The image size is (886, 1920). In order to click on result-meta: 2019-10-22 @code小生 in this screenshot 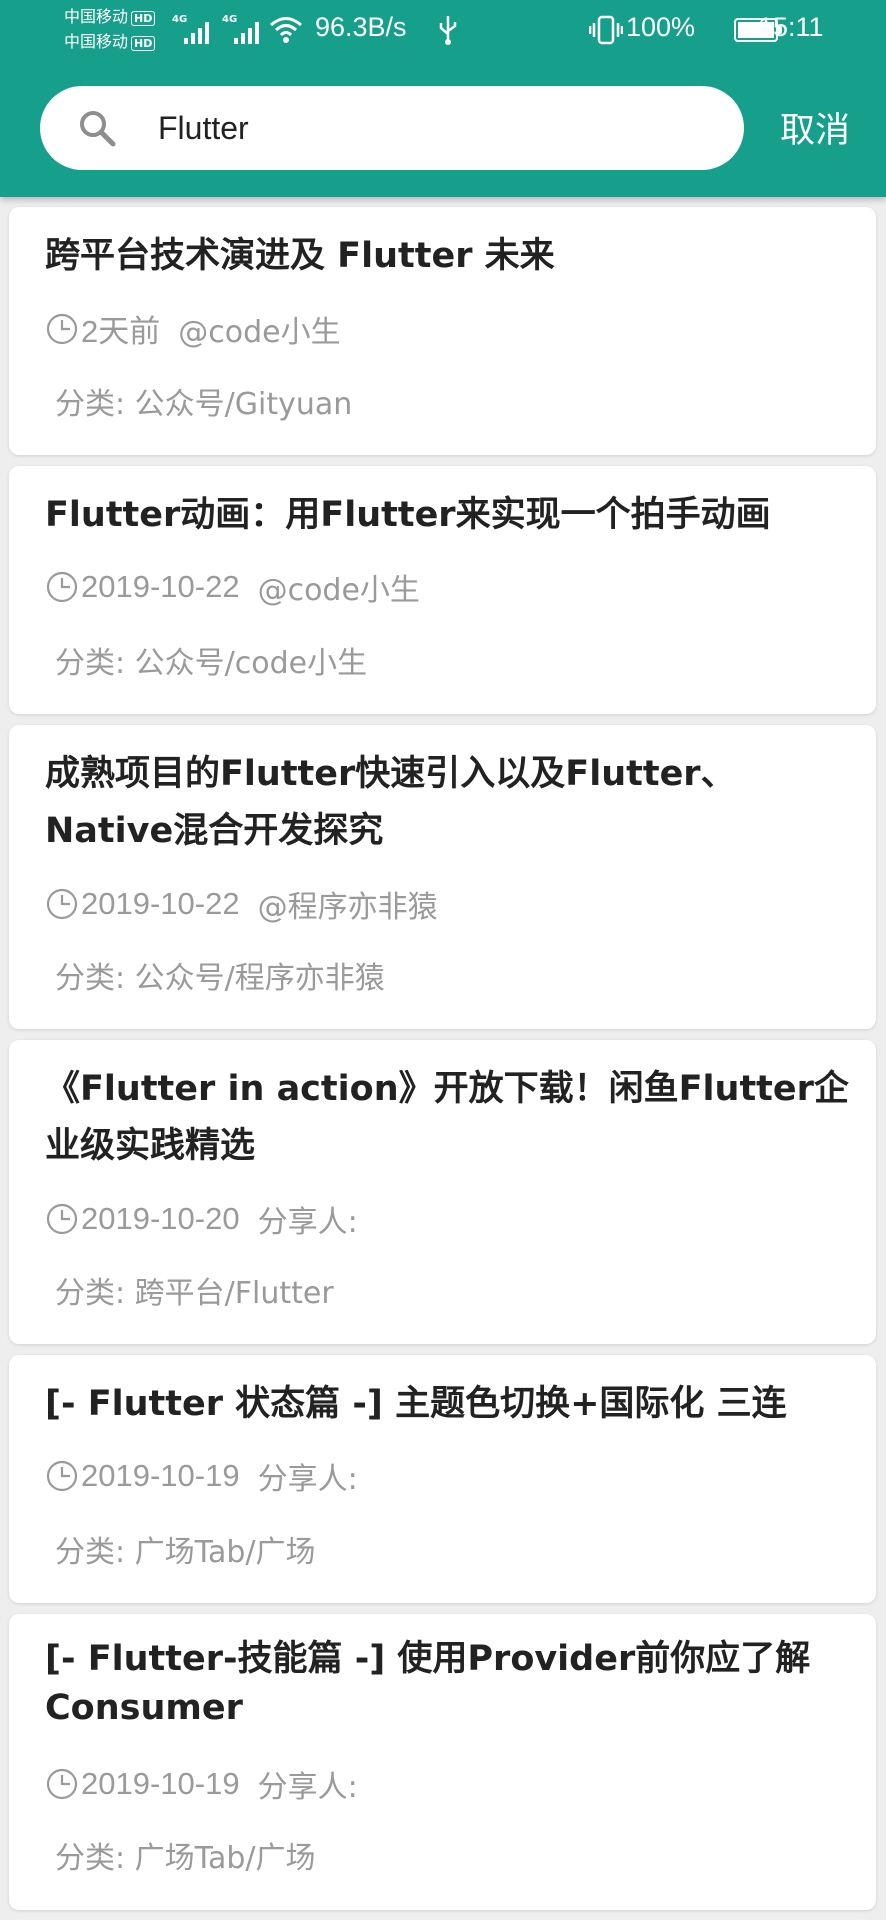, I will do `click(232, 587)`.